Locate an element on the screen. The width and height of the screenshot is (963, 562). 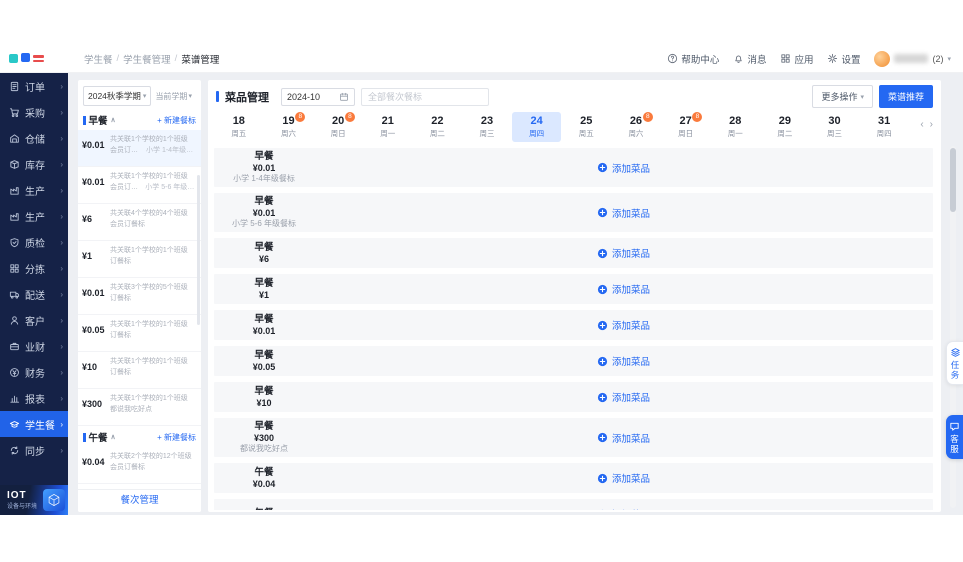
sidebar-item-同步: 同步 › is located at coordinates (34, 450).